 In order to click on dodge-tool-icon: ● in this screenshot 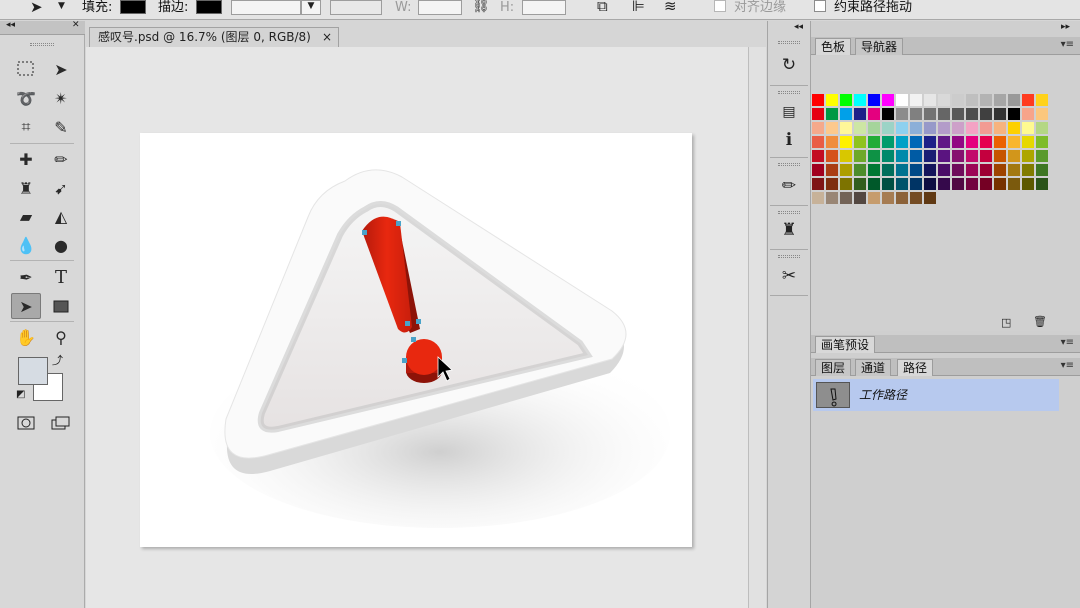, I will do `click(61, 245)`.